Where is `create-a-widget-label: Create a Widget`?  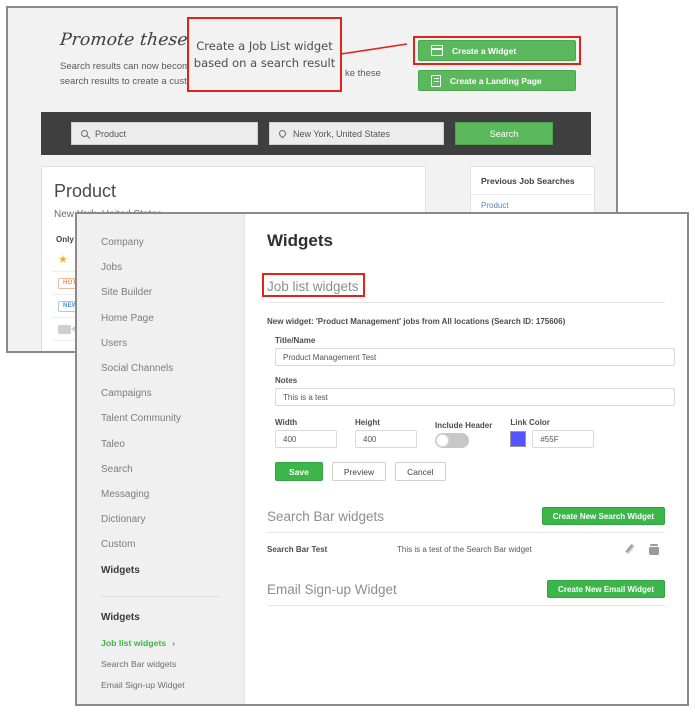 create-a-widget-label: Create a Widget is located at coordinates (484, 50).